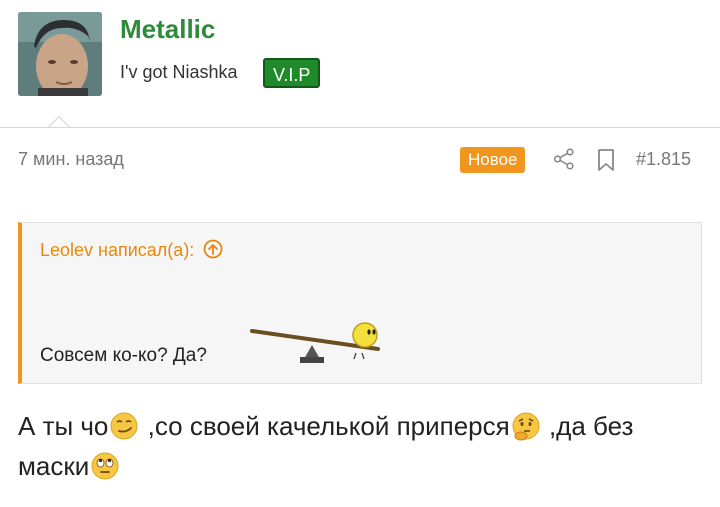  Describe the element at coordinates (71, 159) in the screenshot. I see `post-time: 7 мин. назад` at that location.